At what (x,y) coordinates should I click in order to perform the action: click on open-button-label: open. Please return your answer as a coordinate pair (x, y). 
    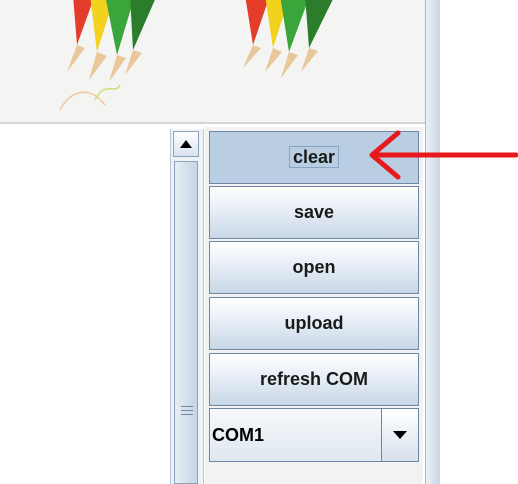
    Looking at the image, I should click on (314, 267).